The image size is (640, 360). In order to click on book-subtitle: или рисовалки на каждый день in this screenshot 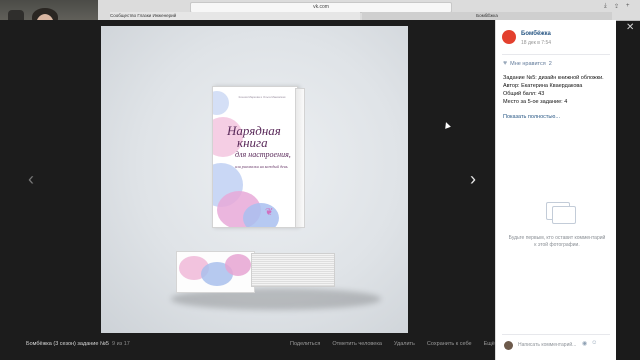, I will do `click(261, 166)`.